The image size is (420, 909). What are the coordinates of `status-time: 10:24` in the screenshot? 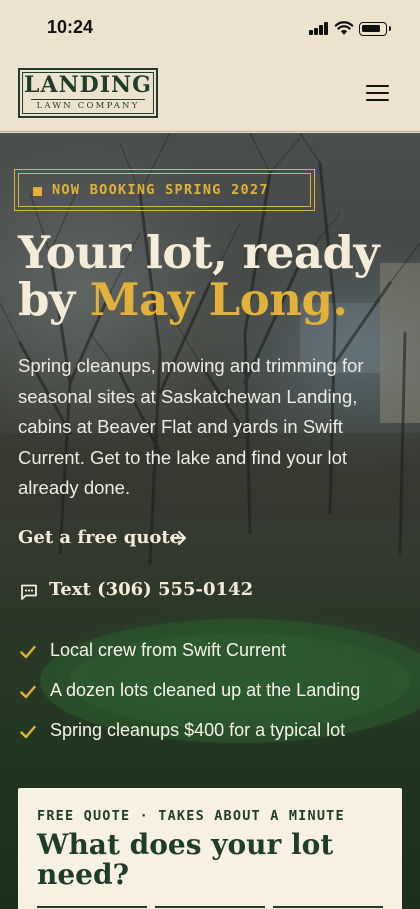 It's located at (70, 27).